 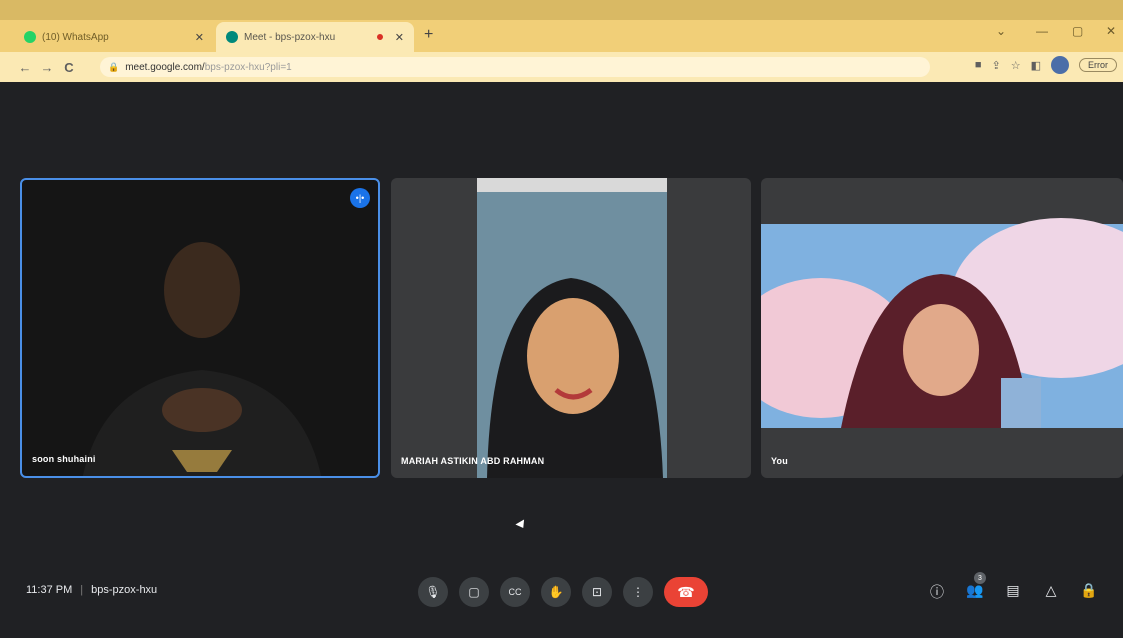 I want to click on tab-meet: Meet - bps-pzox-hxu ✕, so click(x=315, y=37).